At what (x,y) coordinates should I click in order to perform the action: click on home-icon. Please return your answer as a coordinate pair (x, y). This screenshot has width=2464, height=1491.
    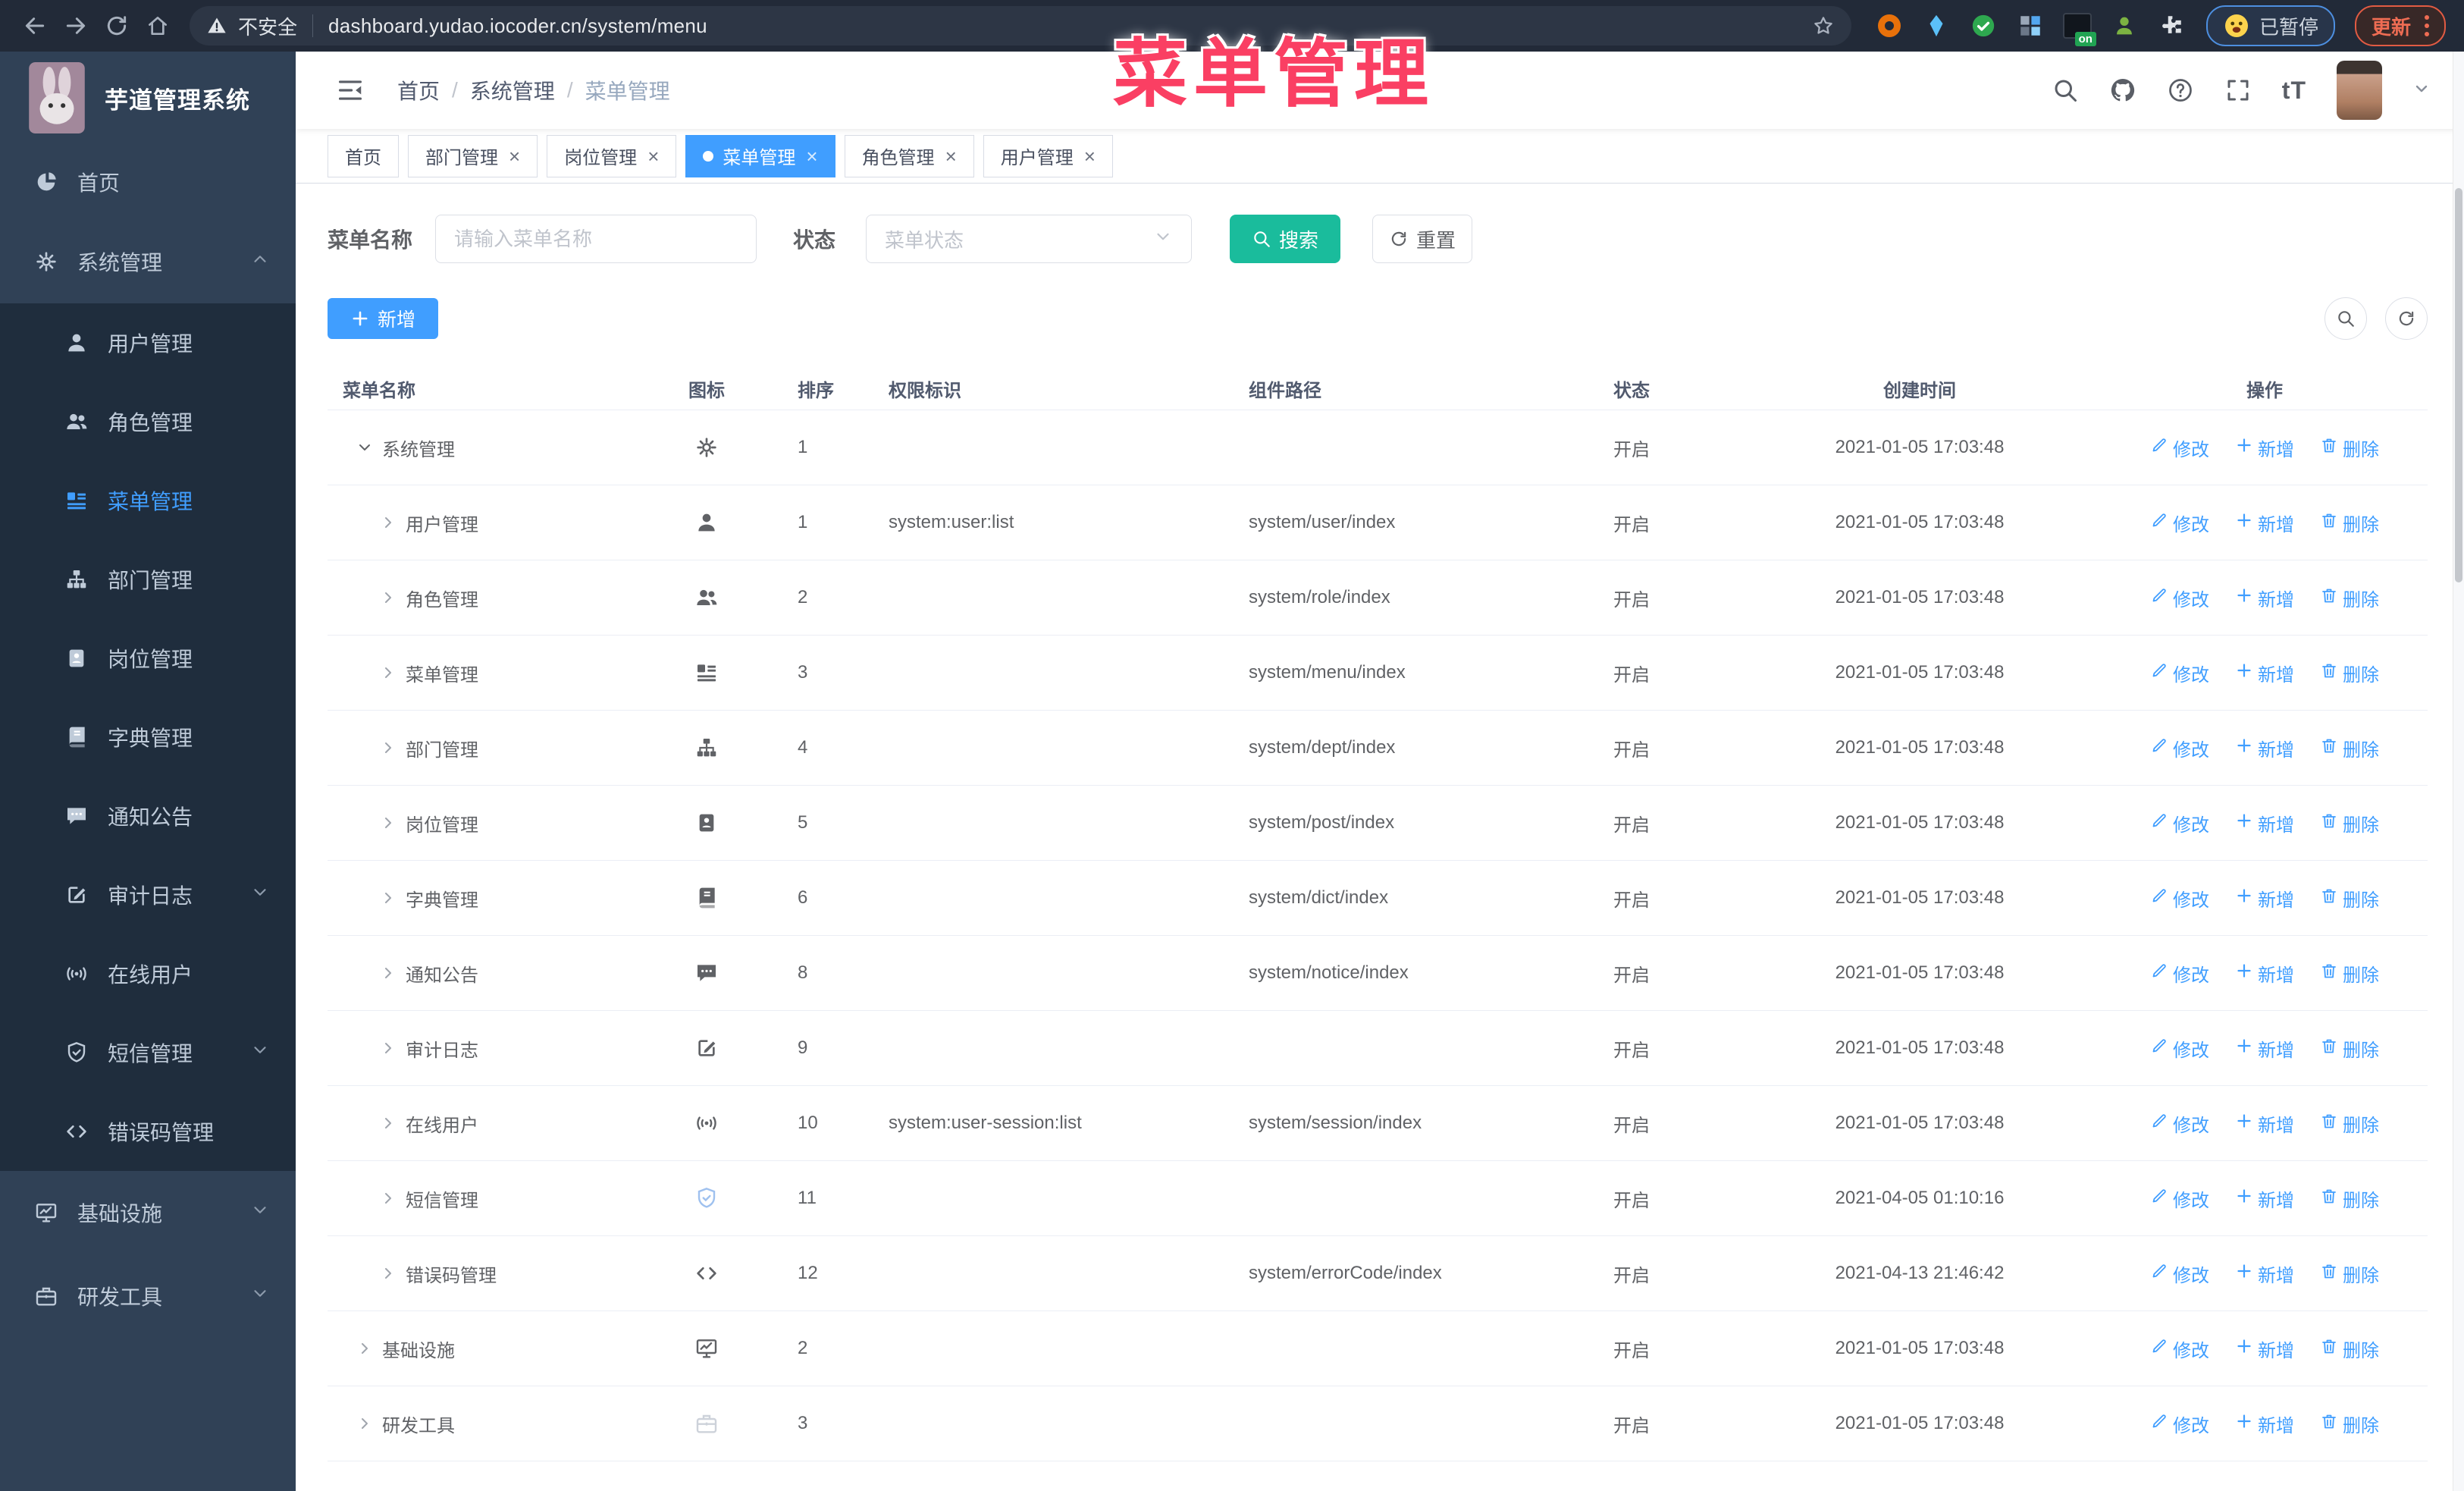
    Looking at the image, I should click on (157, 25).